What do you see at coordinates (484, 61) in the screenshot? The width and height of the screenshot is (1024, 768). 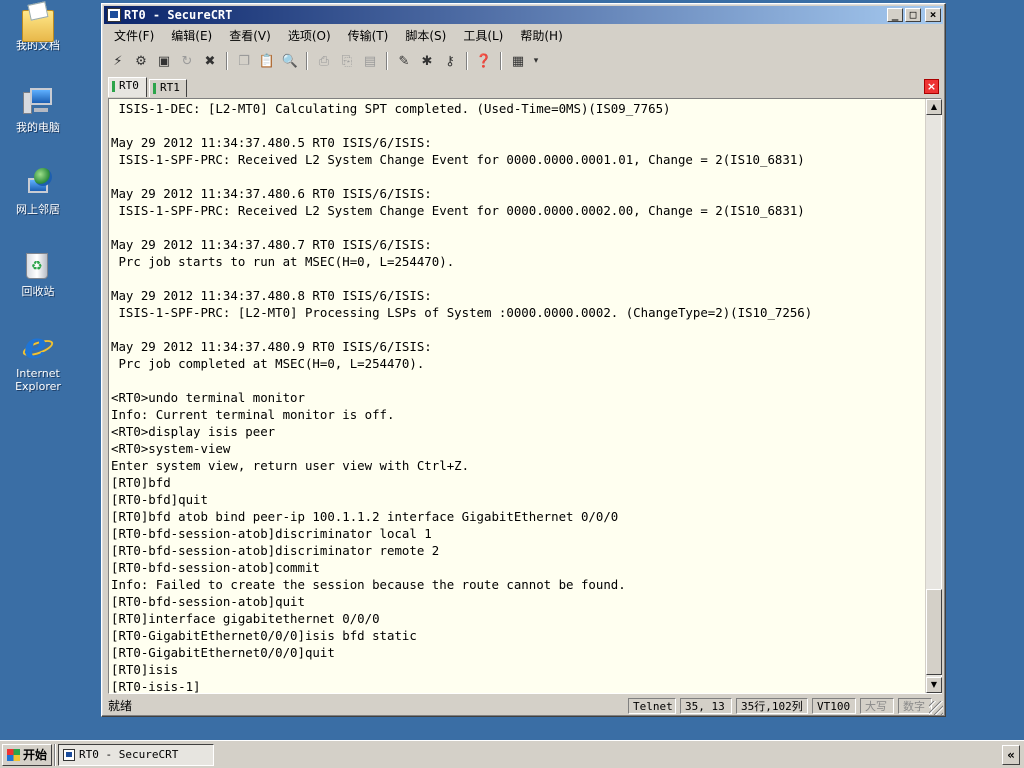 I see `help-icon: ❓` at bounding box center [484, 61].